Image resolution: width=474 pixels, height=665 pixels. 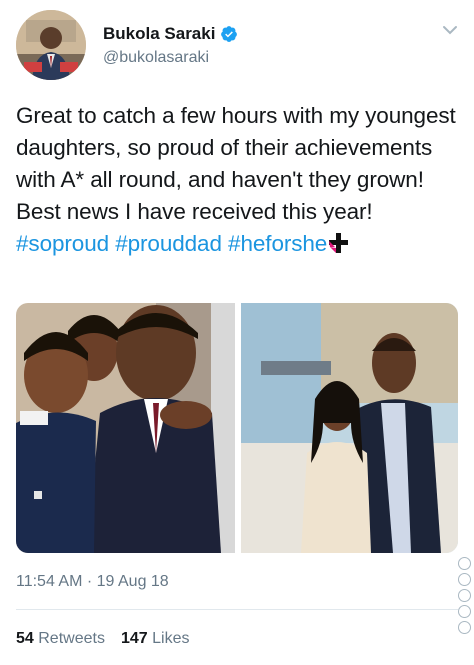 I want to click on retweets-stat: 54 Retweets, so click(x=60, y=639).